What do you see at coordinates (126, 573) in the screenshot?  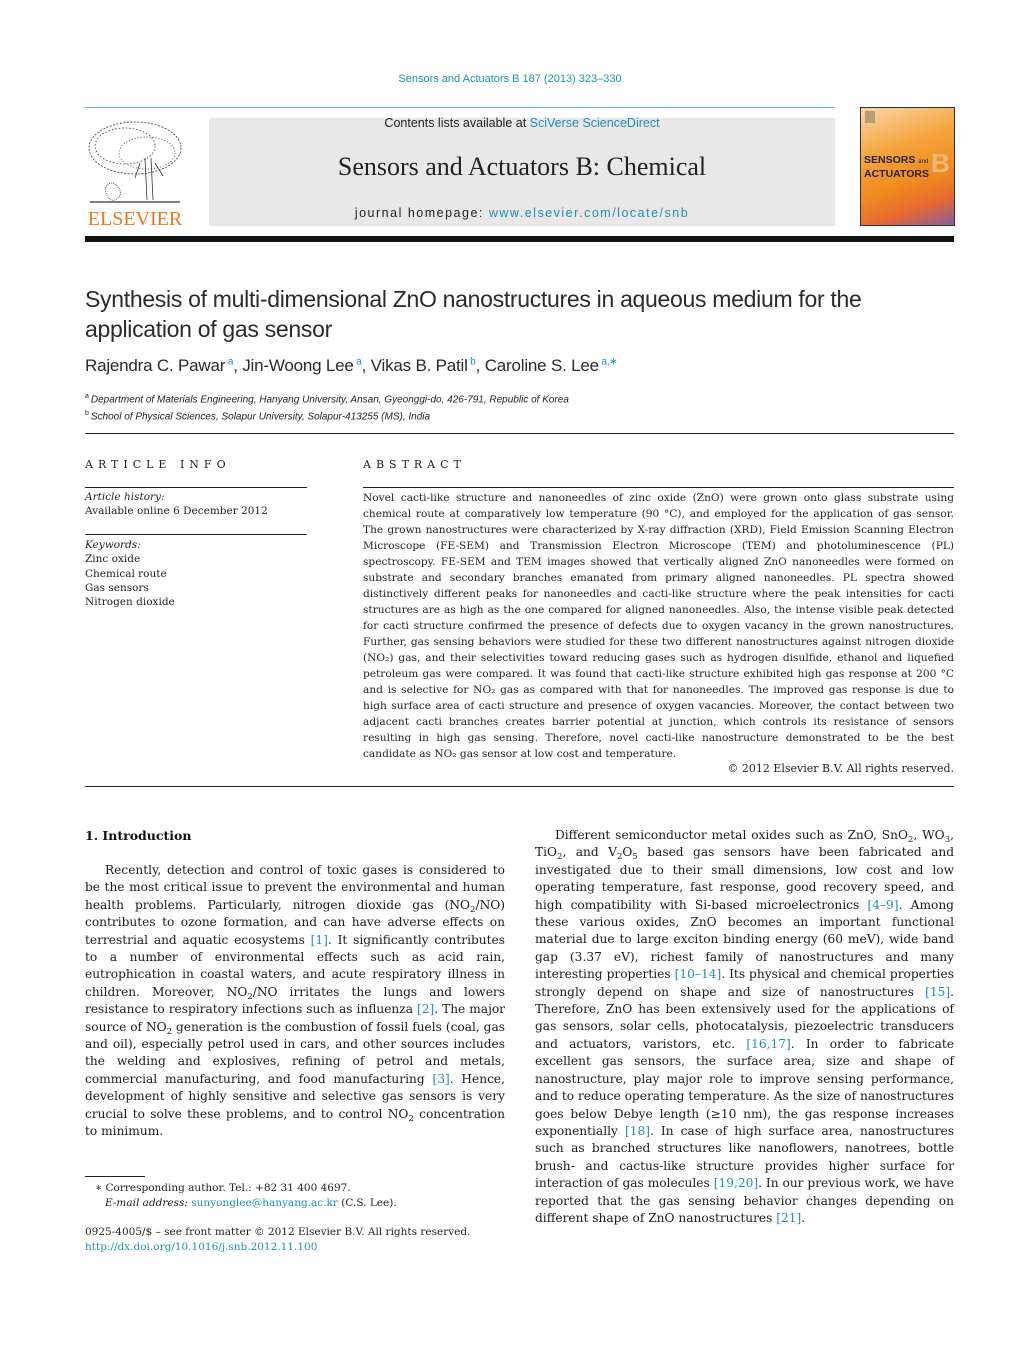 I see `keyword: Chemical route` at bounding box center [126, 573].